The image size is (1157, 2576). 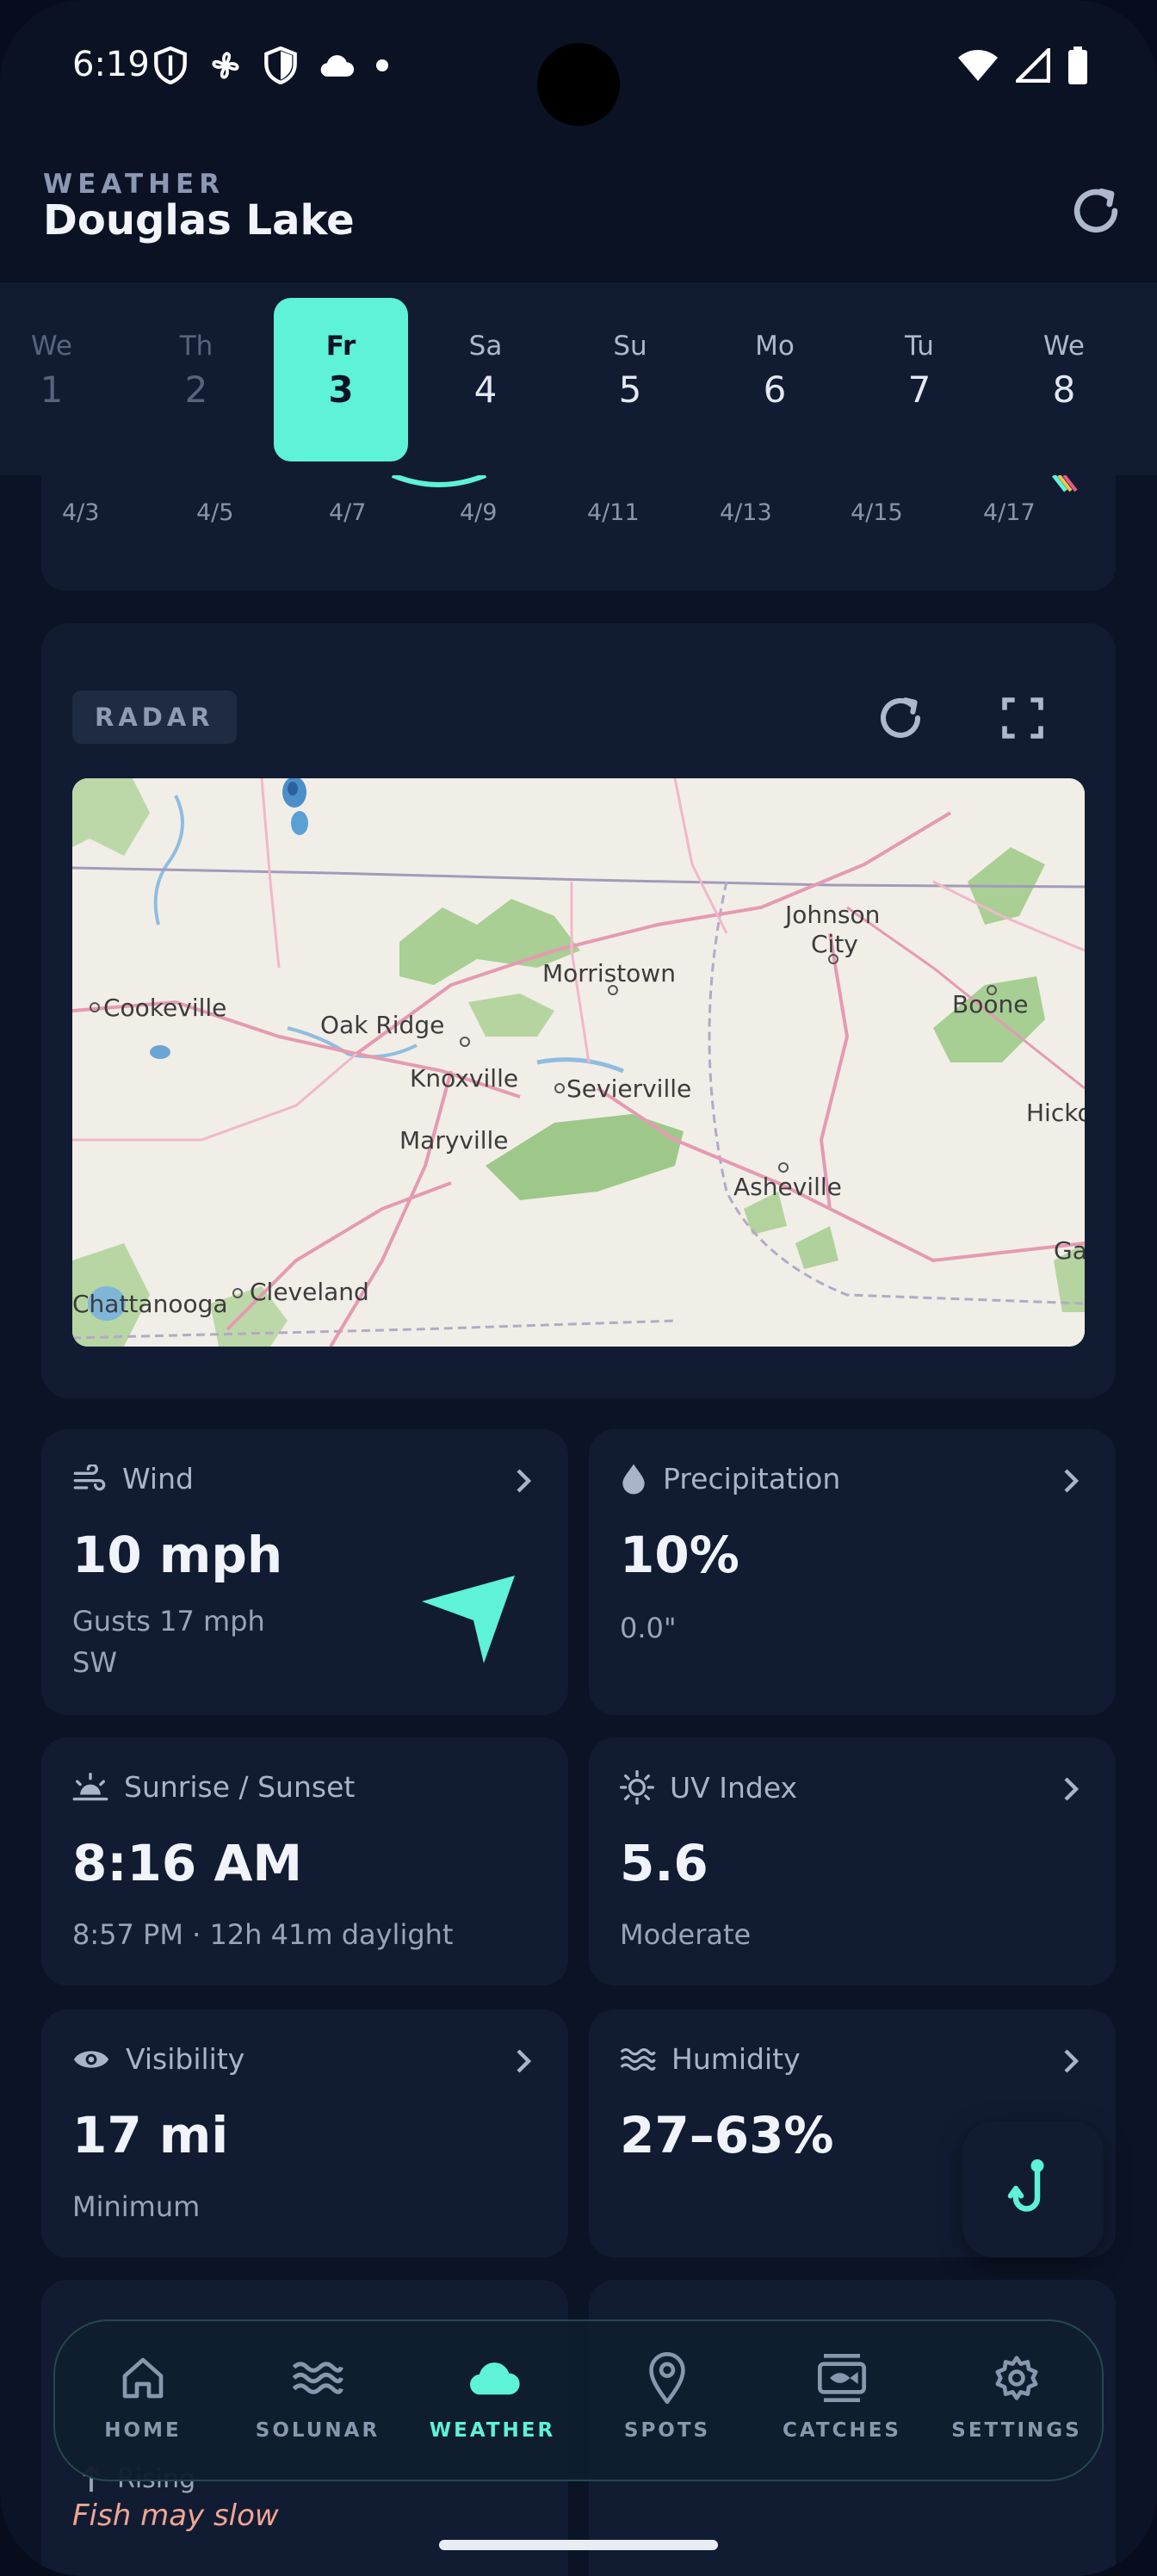 What do you see at coordinates (215, 513) in the screenshot?
I see `chart-x-tick: 4/5` at bounding box center [215, 513].